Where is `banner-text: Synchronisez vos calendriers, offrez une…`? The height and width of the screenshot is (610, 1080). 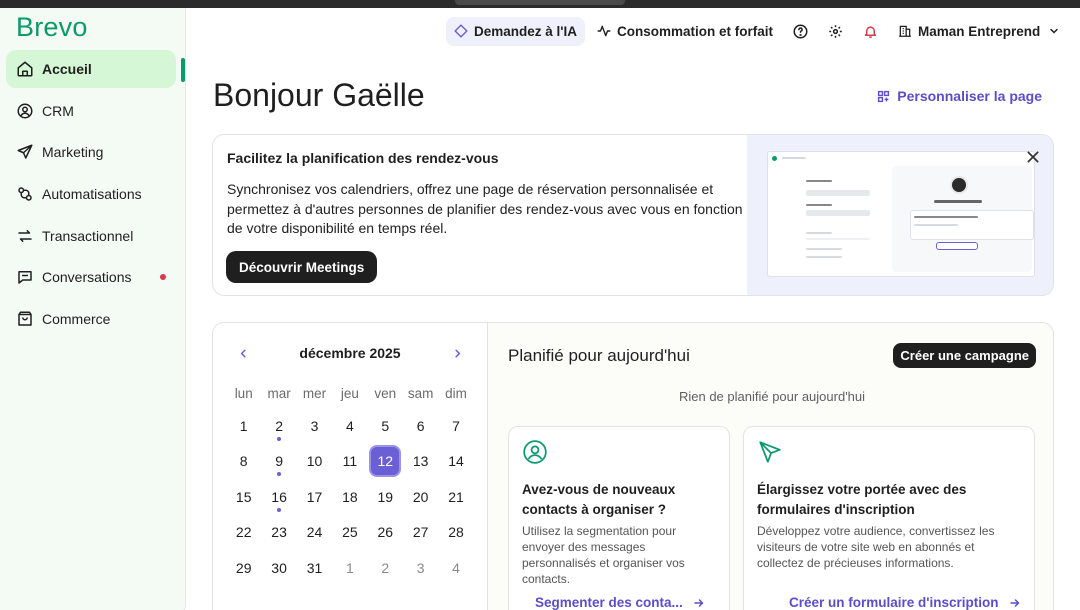
banner-text: Synchronisez vos calendriers, offrez une… is located at coordinates (485, 208).